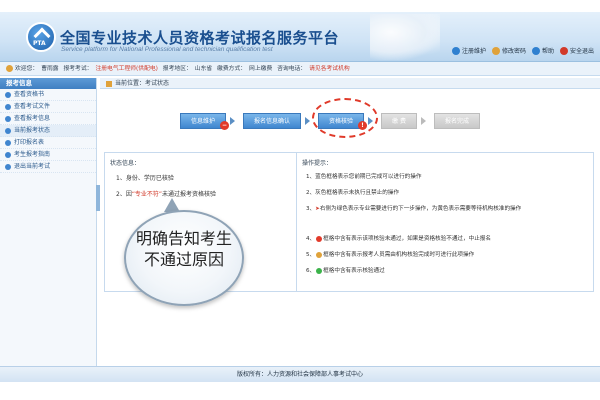  I want to click on status-title: 状态信息：, so click(125, 163).